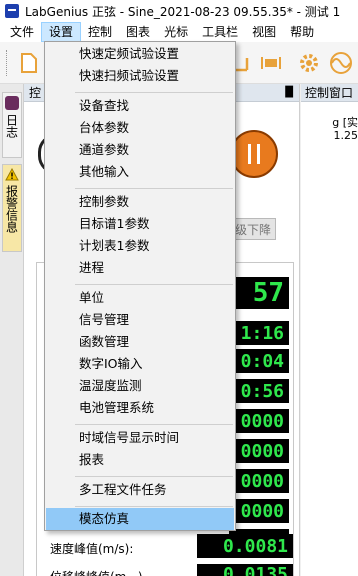  I want to click on readout-value-7: 0000, so click(259, 511).